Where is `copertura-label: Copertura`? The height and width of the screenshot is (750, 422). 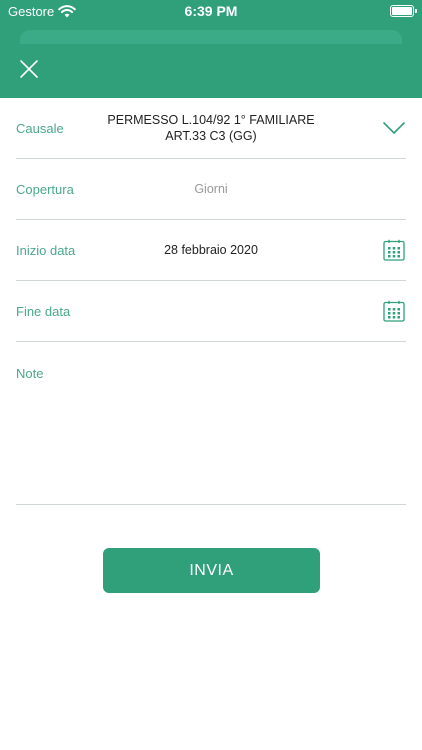
copertura-label: Copertura is located at coordinates (45, 189).